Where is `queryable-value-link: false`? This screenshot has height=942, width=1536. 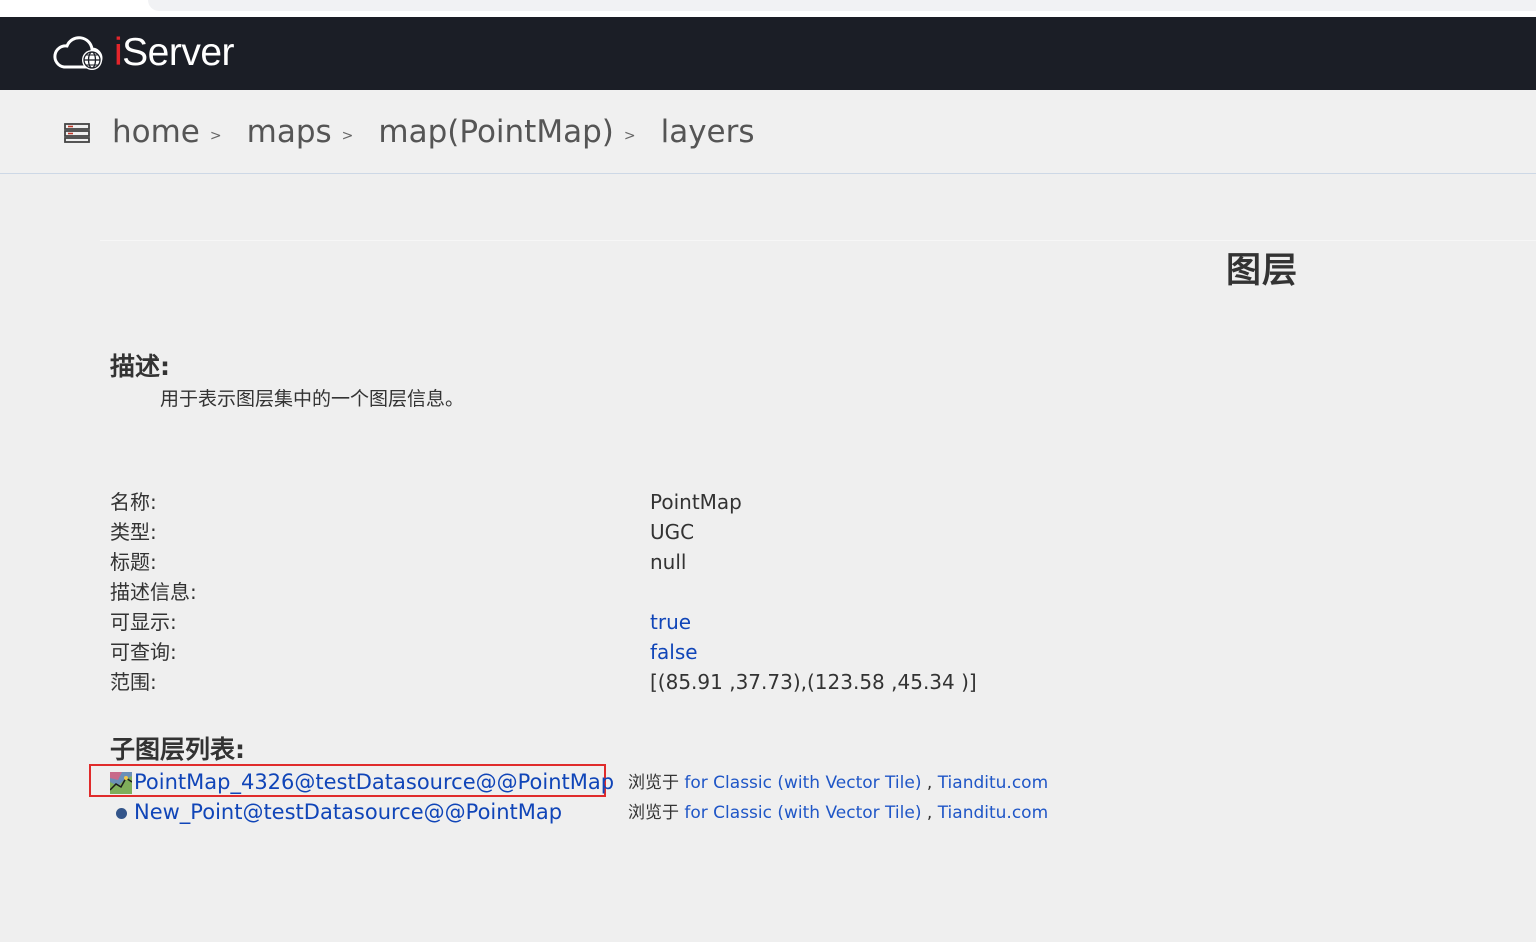 queryable-value-link: false is located at coordinates (674, 652).